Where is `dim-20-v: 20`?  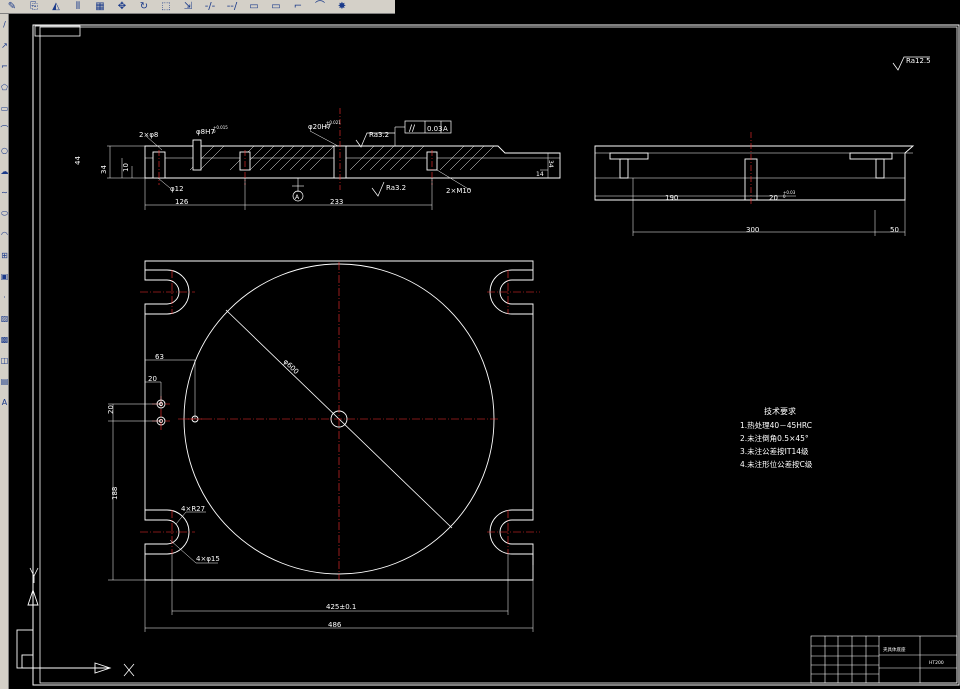 dim-20-v: 20 is located at coordinates (111, 409).